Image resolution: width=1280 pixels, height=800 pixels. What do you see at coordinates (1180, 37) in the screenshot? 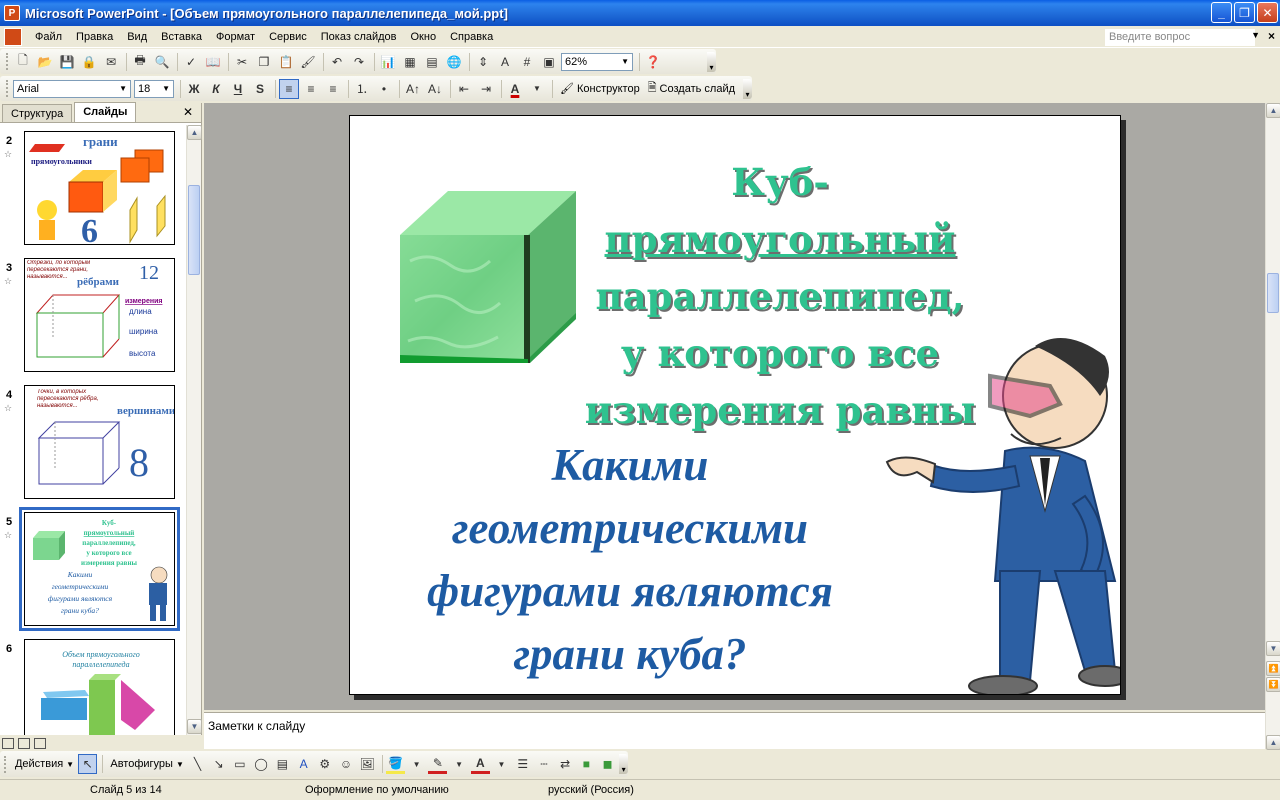
I see `ask-question-input: Введите вопрос` at bounding box center [1180, 37].